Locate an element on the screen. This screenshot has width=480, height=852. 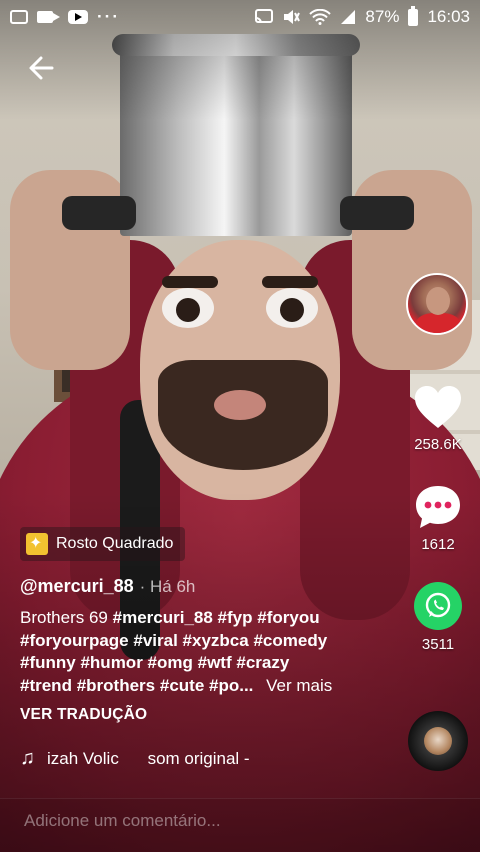
hashtag: #brothers is located at coordinates (116, 685).